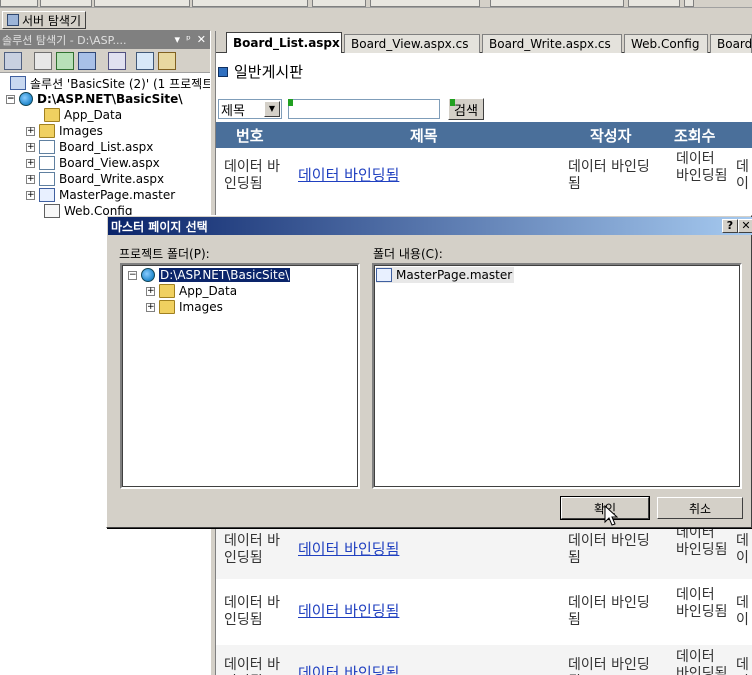  What do you see at coordinates (611, 515) in the screenshot?
I see `mouse-cursor-icon` at bounding box center [611, 515].